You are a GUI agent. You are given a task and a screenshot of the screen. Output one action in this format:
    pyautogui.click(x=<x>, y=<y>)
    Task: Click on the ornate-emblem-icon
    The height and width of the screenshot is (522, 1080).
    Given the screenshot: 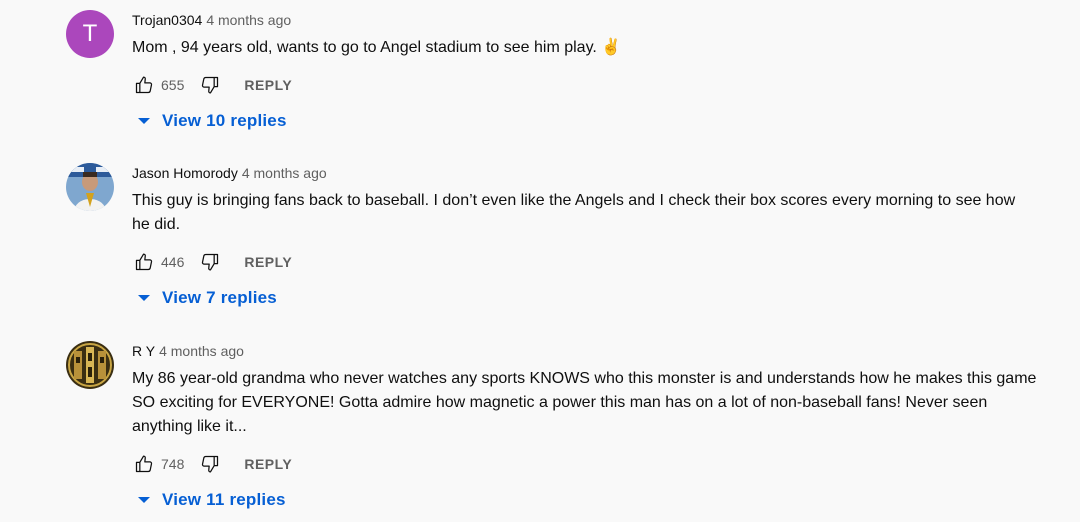 What is the action you would take?
    pyautogui.click(x=90, y=365)
    